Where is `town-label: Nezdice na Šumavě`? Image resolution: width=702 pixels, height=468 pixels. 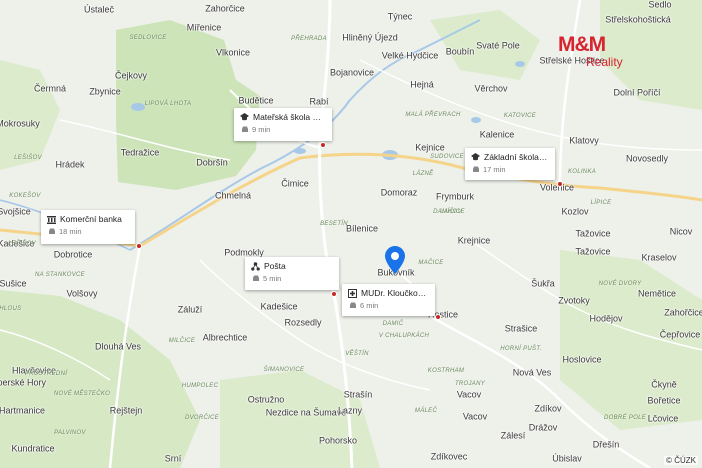 town-label: Nezdice na Šumavě is located at coordinates (306, 412).